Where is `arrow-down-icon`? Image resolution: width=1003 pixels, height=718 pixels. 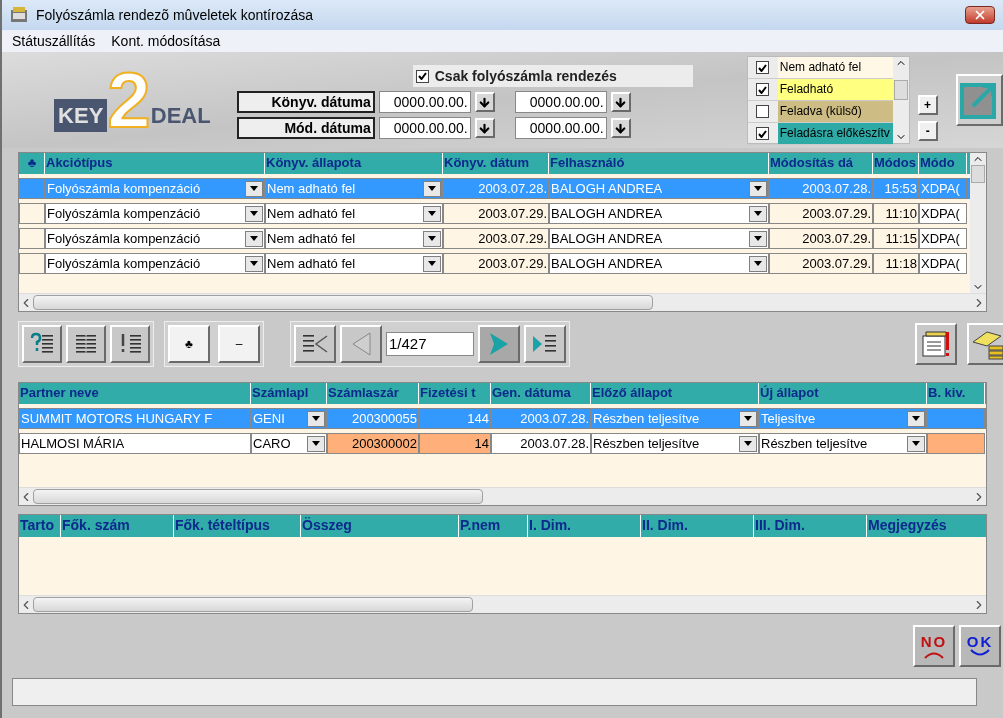
arrow-down-icon is located at coordinates (485, 102).